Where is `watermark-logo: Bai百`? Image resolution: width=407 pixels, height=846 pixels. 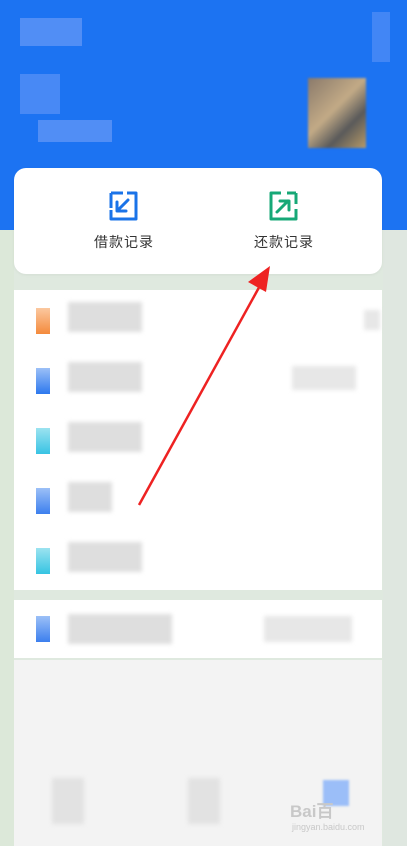
watermark-logo: Bai百 is located at coordinates (312, 811).